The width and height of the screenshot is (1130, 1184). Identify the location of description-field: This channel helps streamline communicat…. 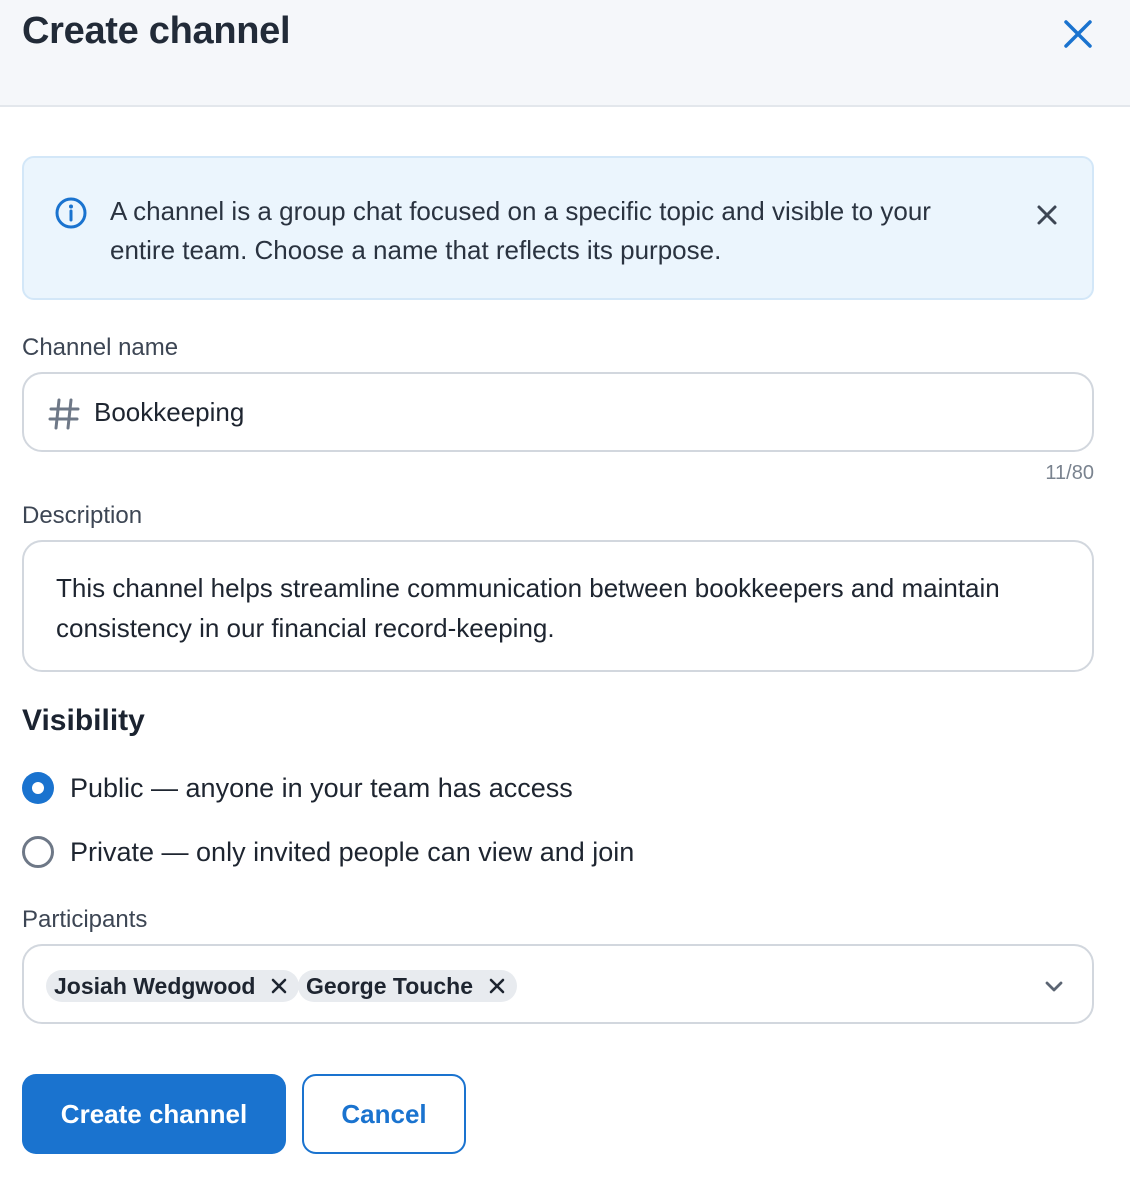
(558, 606).